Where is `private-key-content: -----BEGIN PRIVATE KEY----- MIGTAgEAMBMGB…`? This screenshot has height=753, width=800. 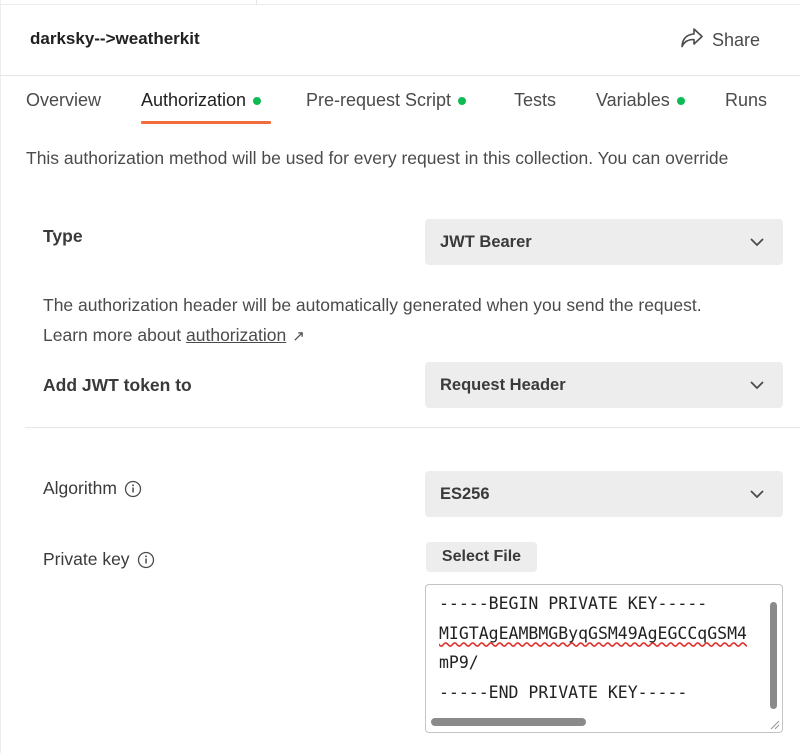 private-key-content: -----BEGIN PRIVATE KEY----- MIGTAgEAMBMGB… is located at coordinates (593, 648).